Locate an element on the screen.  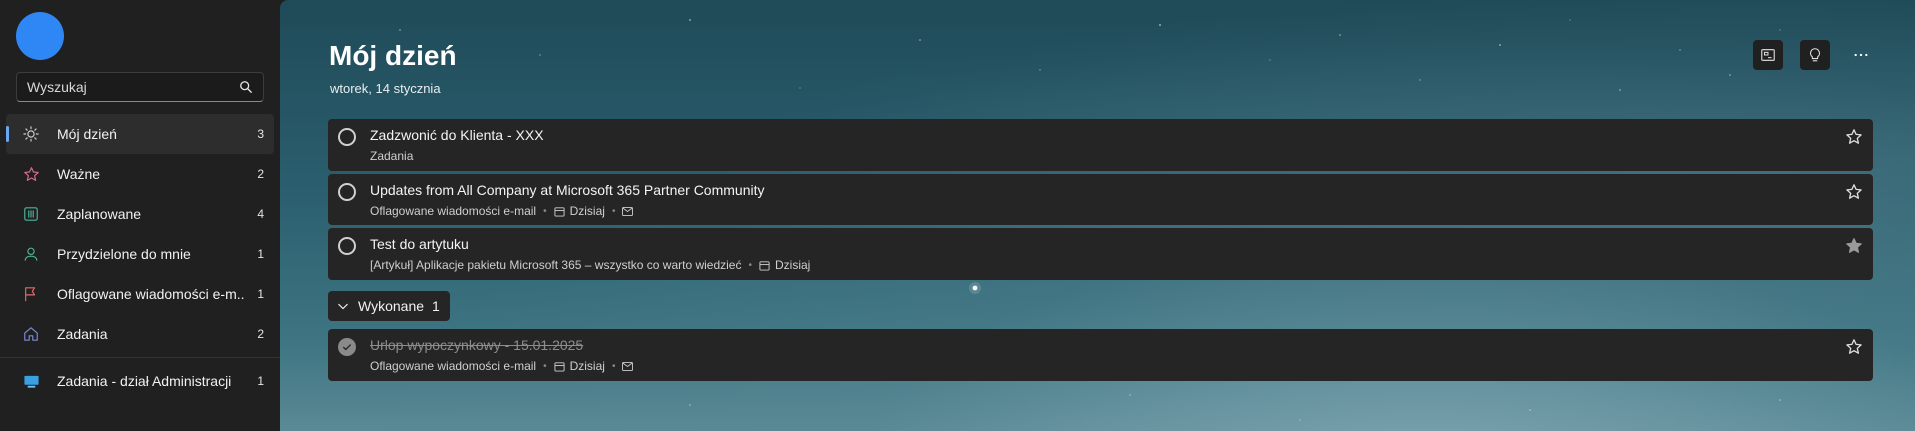
sidebar-item-label: Zadania is located at coordinates (82, 334).